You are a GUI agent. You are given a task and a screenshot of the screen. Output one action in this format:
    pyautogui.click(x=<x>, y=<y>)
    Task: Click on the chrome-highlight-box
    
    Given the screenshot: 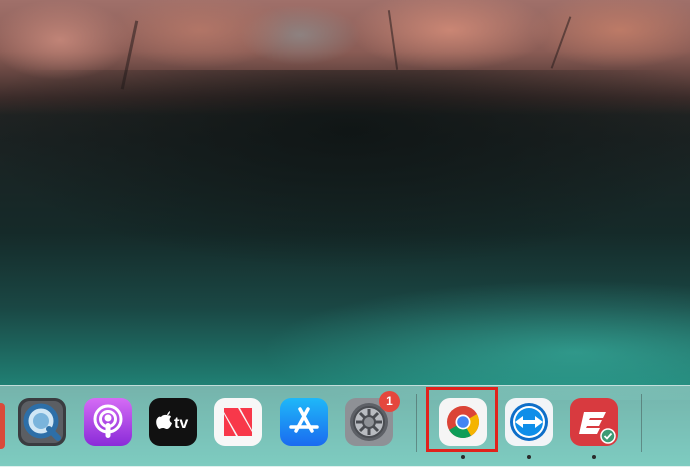 What is the action you would take?
    pyautogui.click(x=462, y=419)
    